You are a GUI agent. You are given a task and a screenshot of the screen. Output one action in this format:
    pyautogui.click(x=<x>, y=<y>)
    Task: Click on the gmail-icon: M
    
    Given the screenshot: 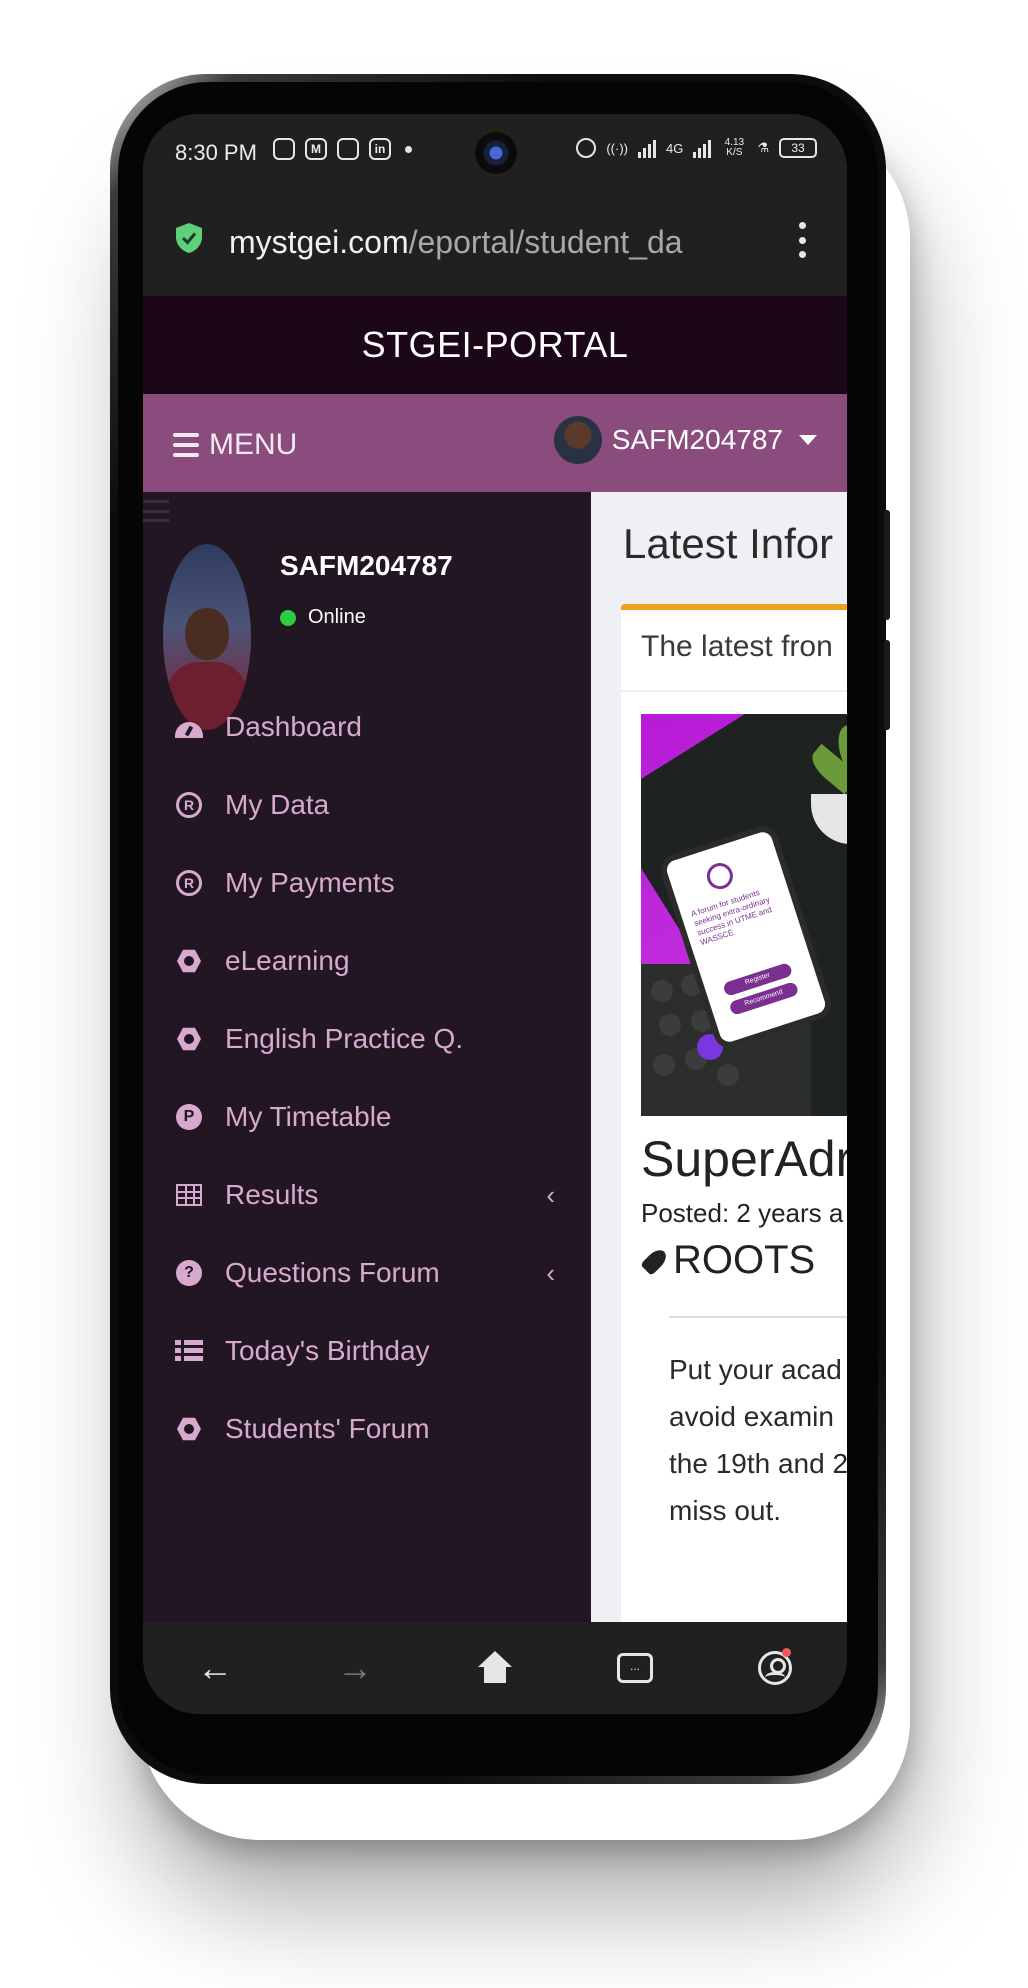 What is the action you would take?
    pyautogui.click(x=316, y=149)
    